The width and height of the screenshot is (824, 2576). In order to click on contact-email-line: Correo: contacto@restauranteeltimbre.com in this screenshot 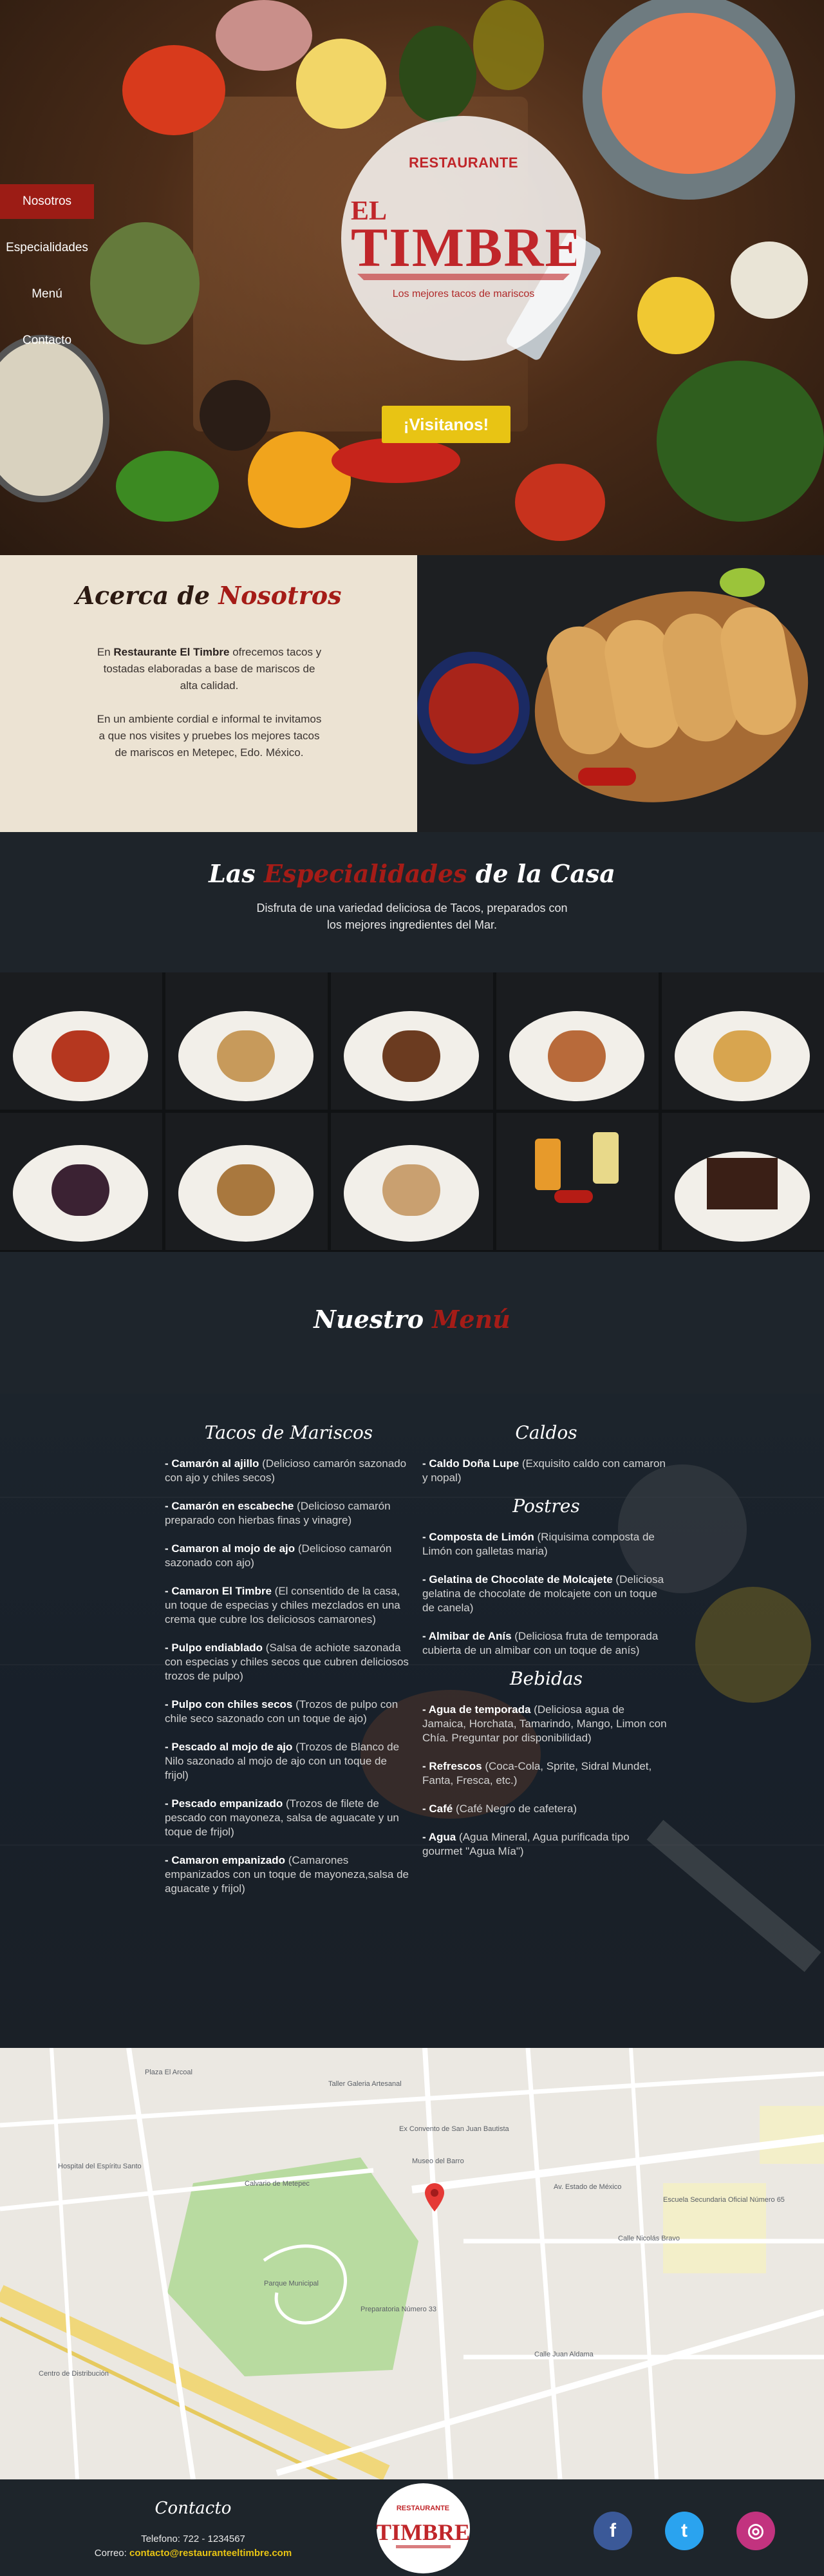, I will do `click(193, 2553)`.